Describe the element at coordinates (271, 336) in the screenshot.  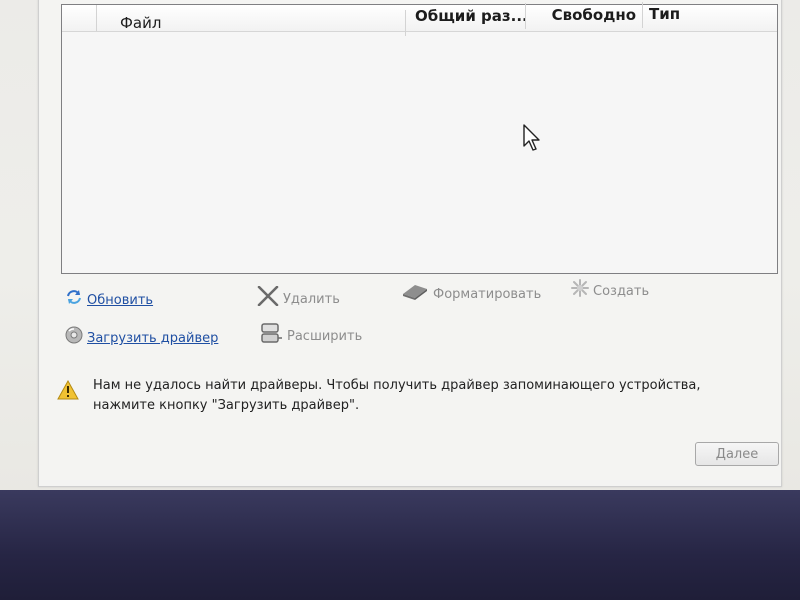
I see `extend-icon` at that location.